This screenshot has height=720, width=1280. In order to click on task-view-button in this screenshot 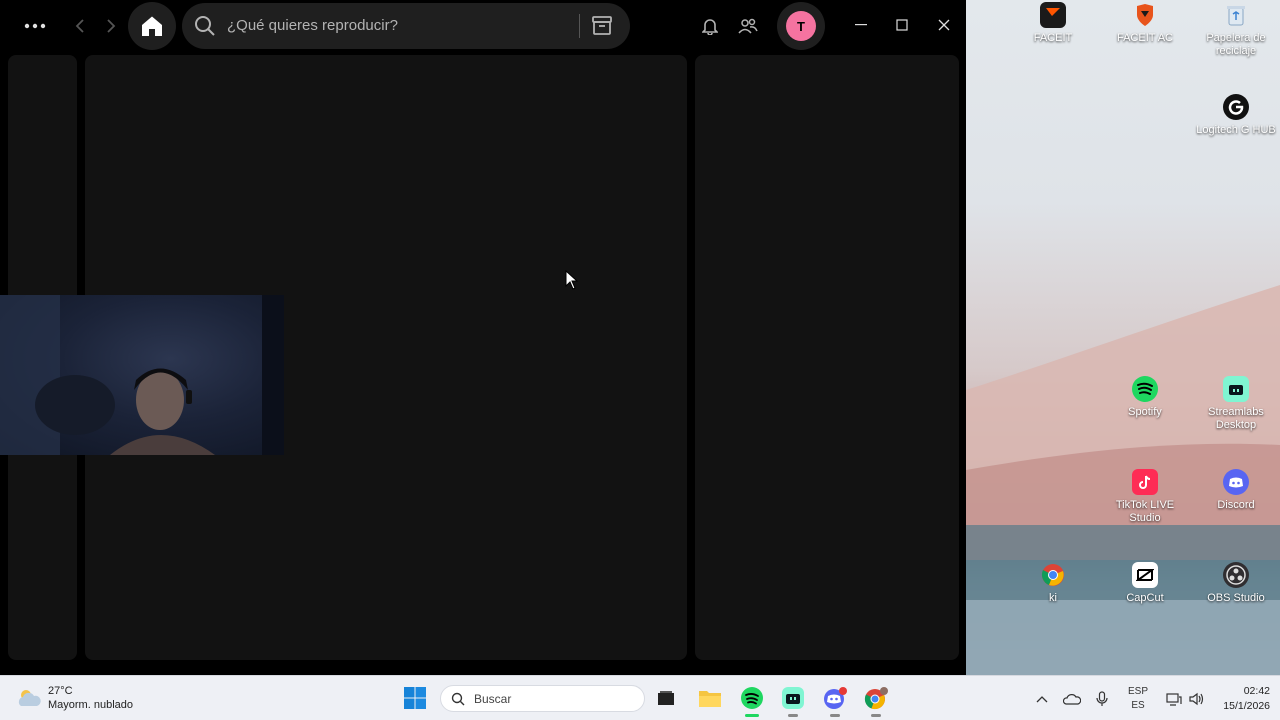, I will do `click(666, 698)`.